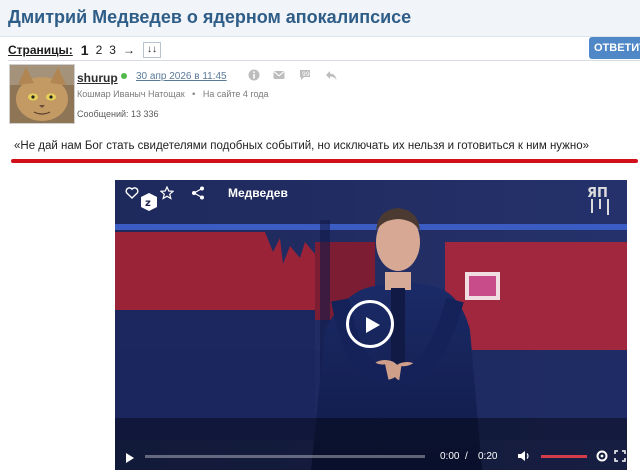  I want to click on fullscreen-icon, so click(620, 457).